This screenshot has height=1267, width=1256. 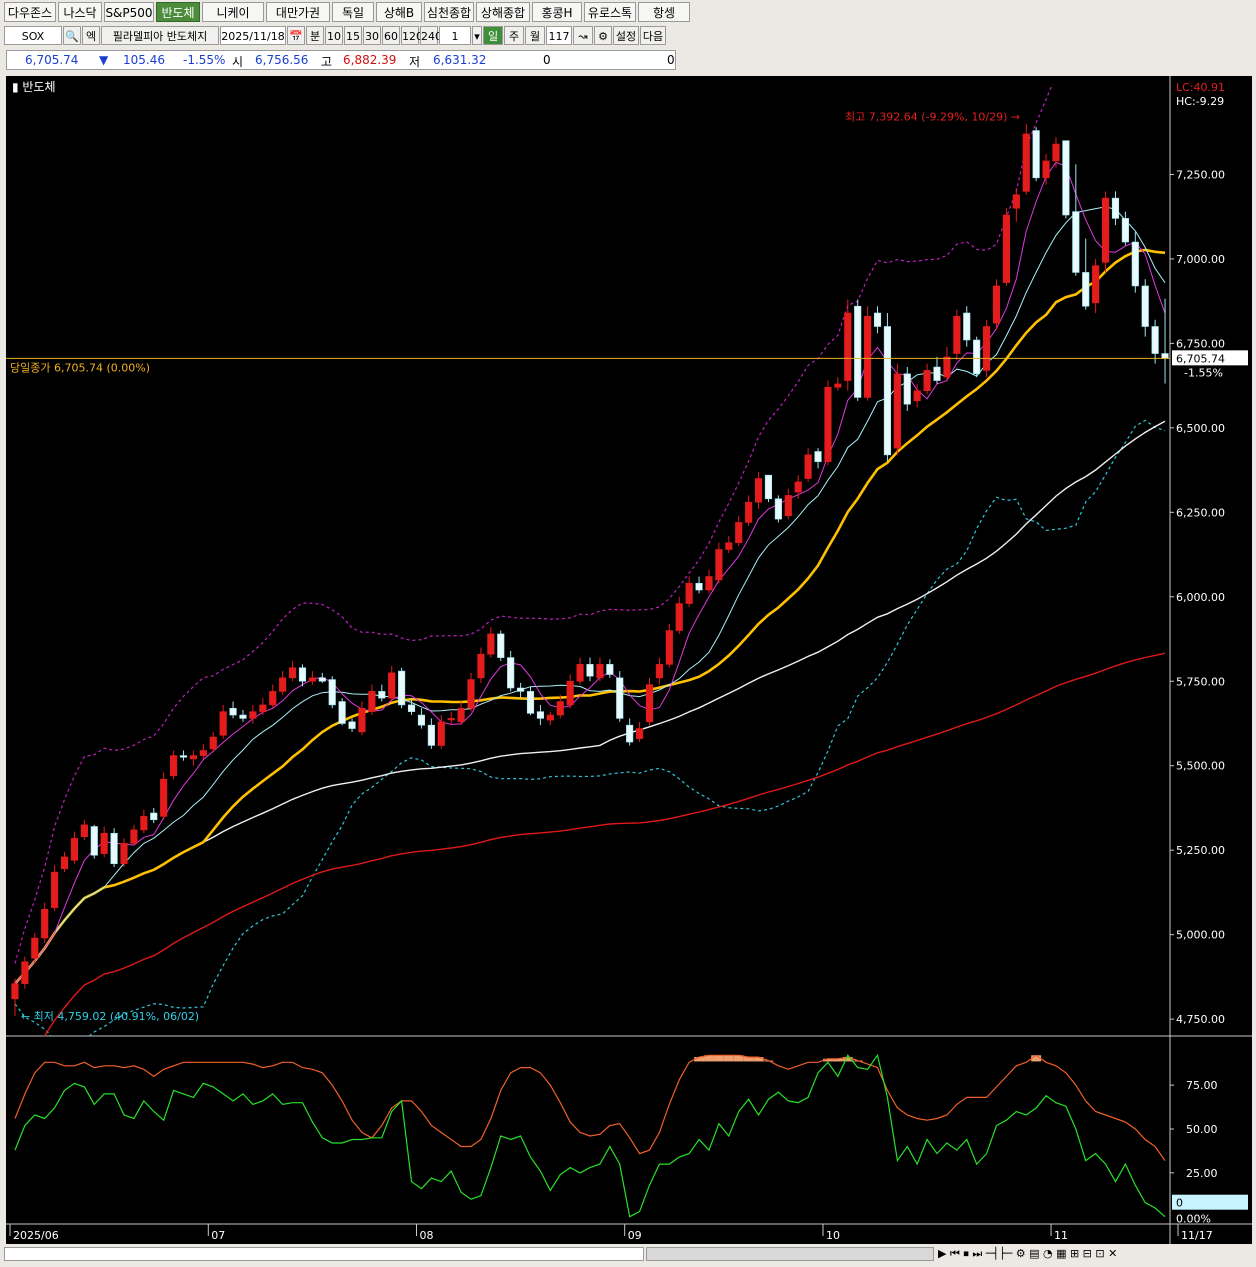 What do you see at coordinates (1193, 1219) in the screenshot?
I see `indicator-pct-text: 0.00%` at bounding box center [1193, 1219].